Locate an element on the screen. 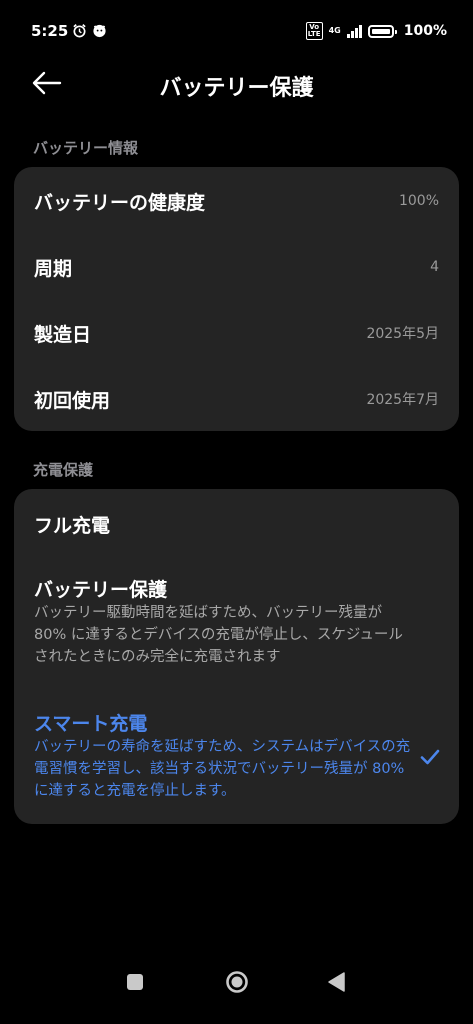  status-indicators: Vo LTE 4G 100% is located at coordinates (376, 31).